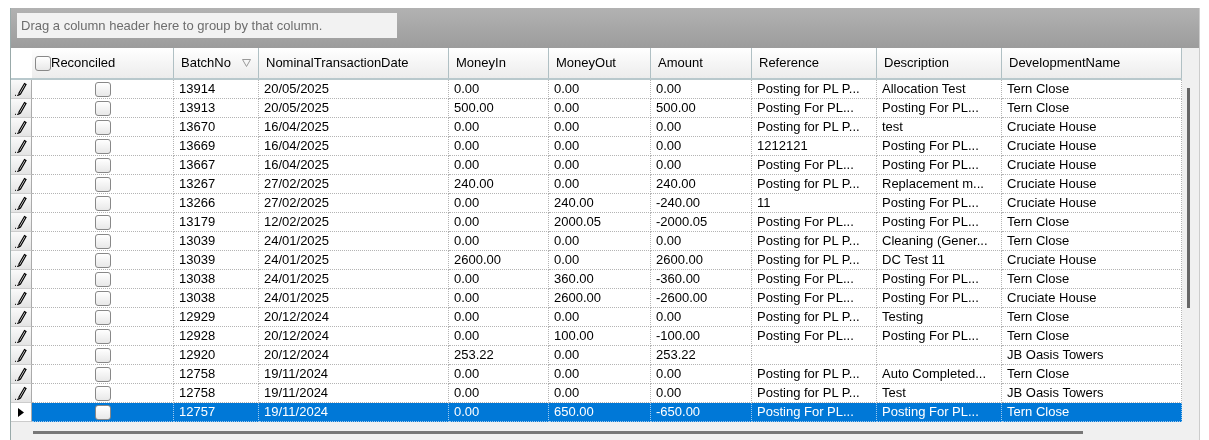 This screenshot has height=440, width=1209. Describe the element at coordinates (216, 336) in the screenshot. I see `table-cell: 12928` at that location.